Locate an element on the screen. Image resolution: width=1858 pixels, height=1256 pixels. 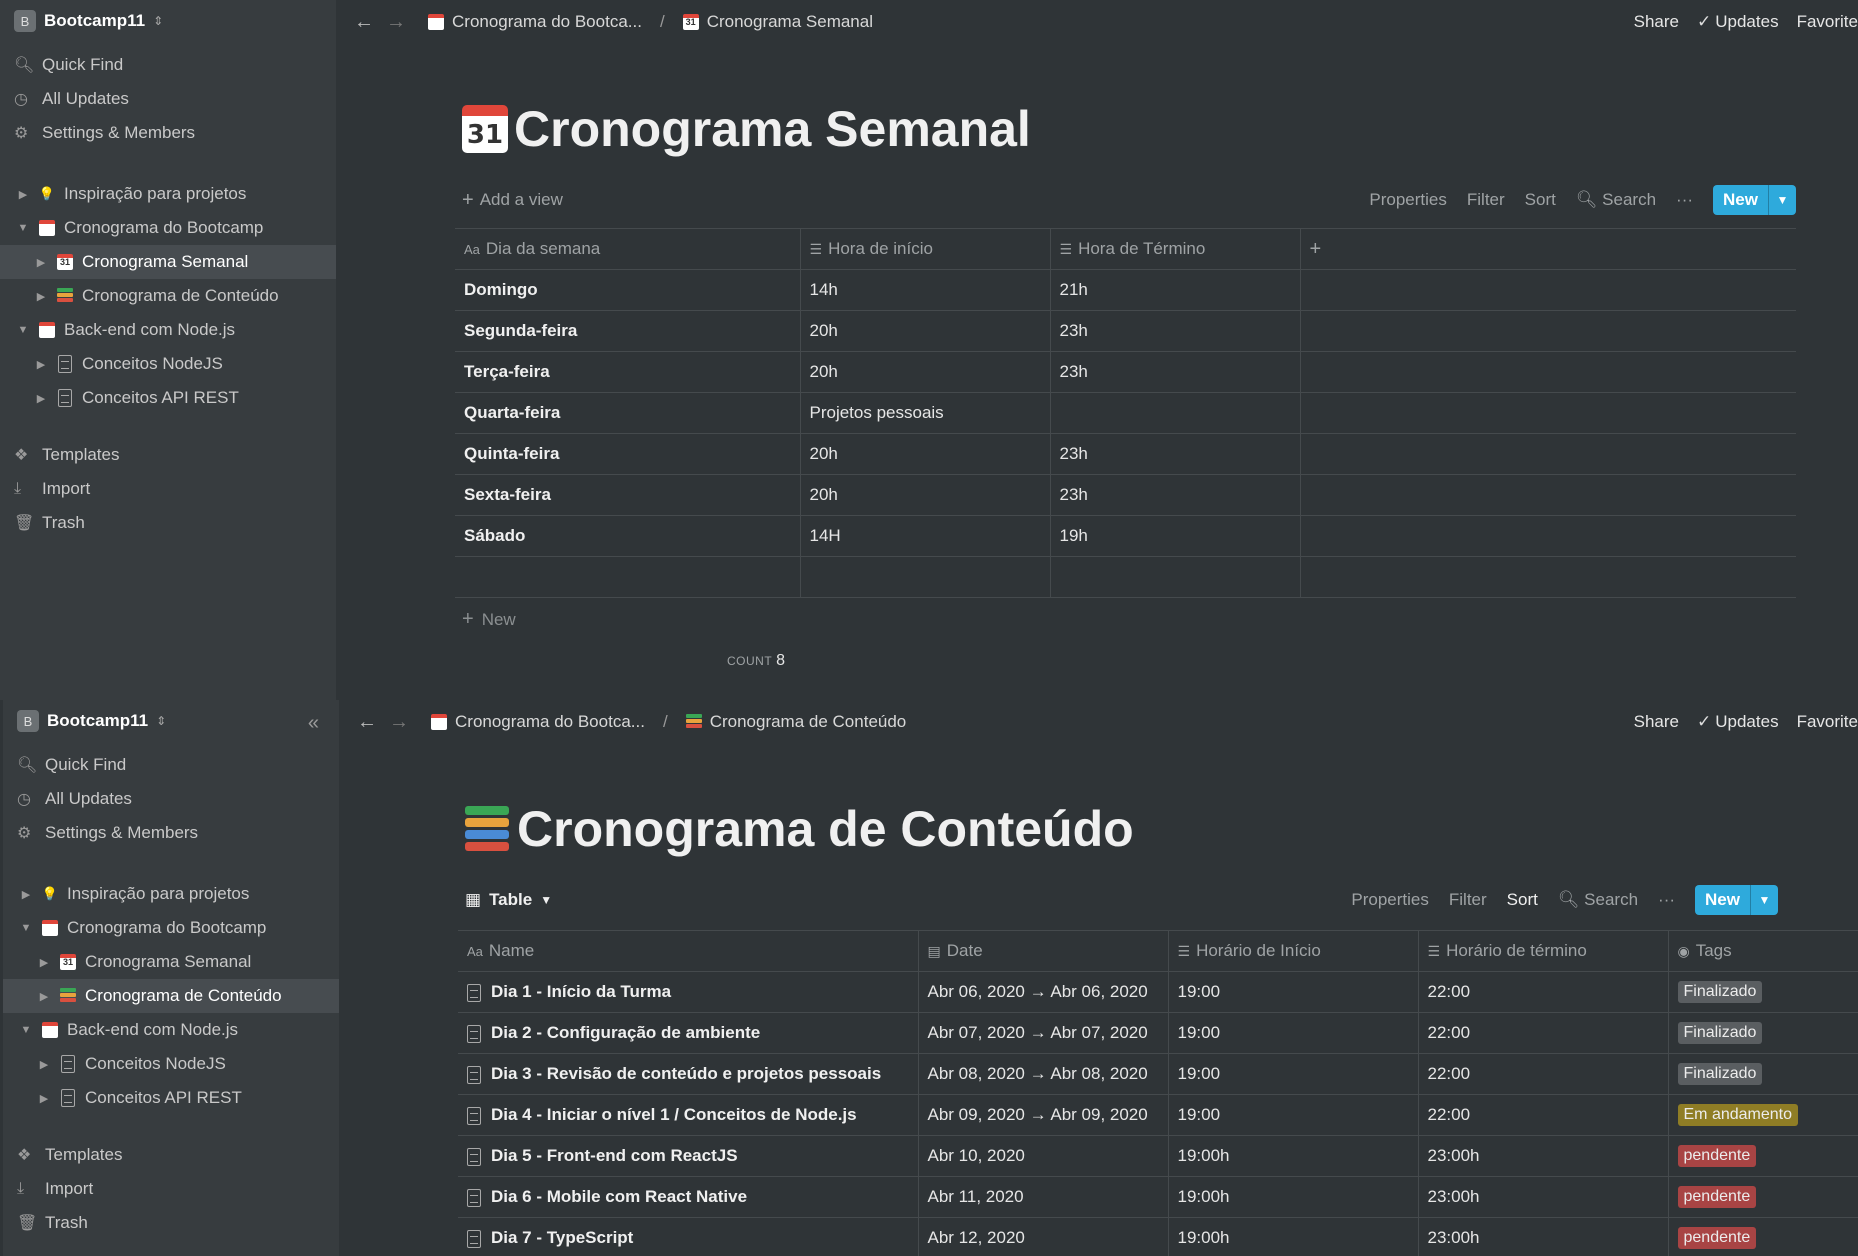
sidebar-item-cronograma-conteudo: ▶ Cronograma de Conteúdo is located at coordinates (171, 996).